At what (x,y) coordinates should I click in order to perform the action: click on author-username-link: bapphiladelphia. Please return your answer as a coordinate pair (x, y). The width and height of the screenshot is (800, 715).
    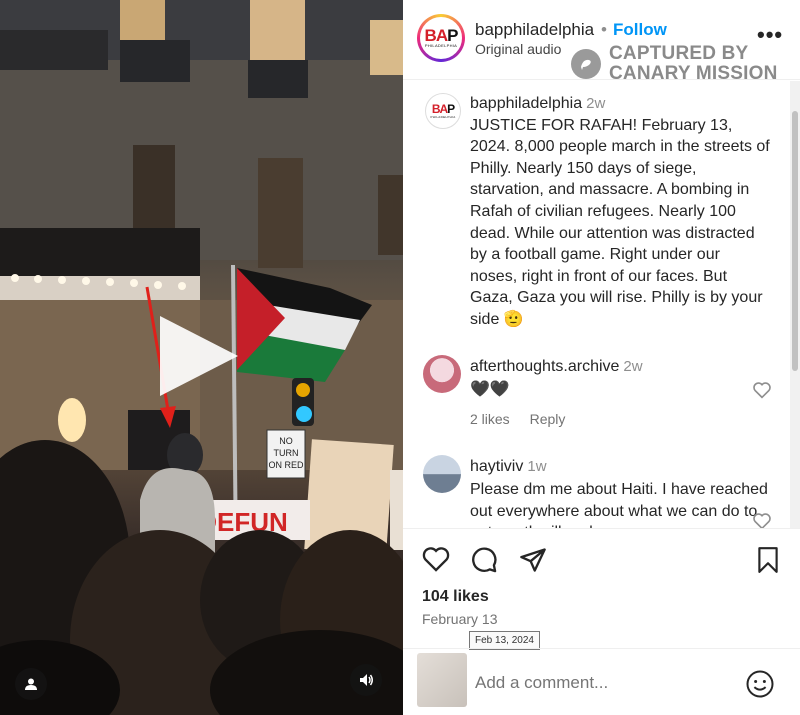
    Looking at the image, I should click on (534, 30).